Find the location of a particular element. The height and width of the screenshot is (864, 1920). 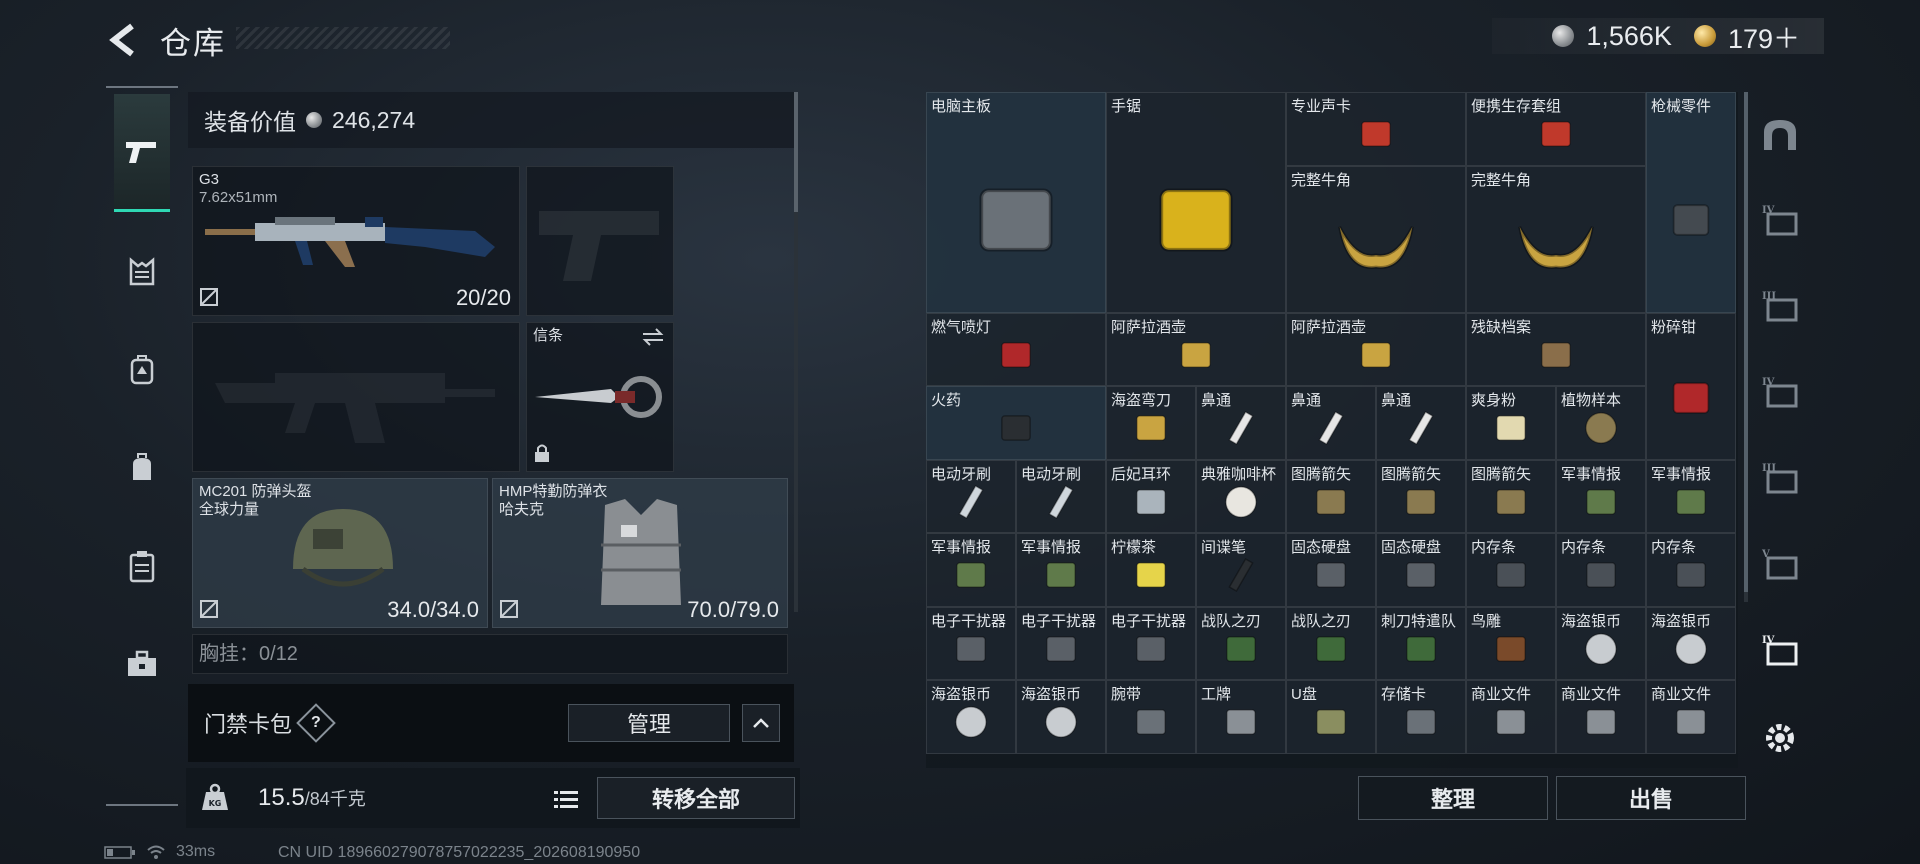

jammer-icon is located at coordinates (1061, 649).